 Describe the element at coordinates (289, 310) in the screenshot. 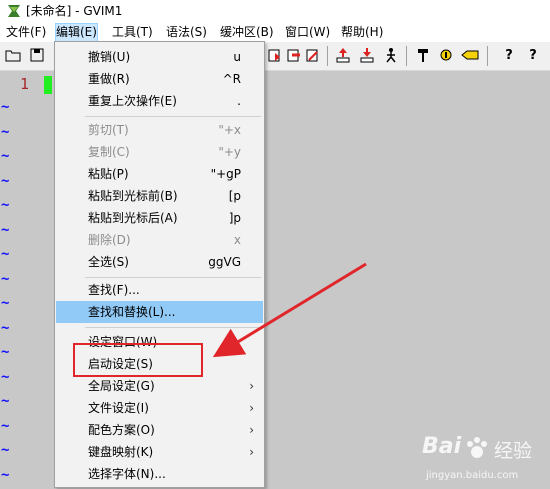

I see `annotation-arrow` at that location.